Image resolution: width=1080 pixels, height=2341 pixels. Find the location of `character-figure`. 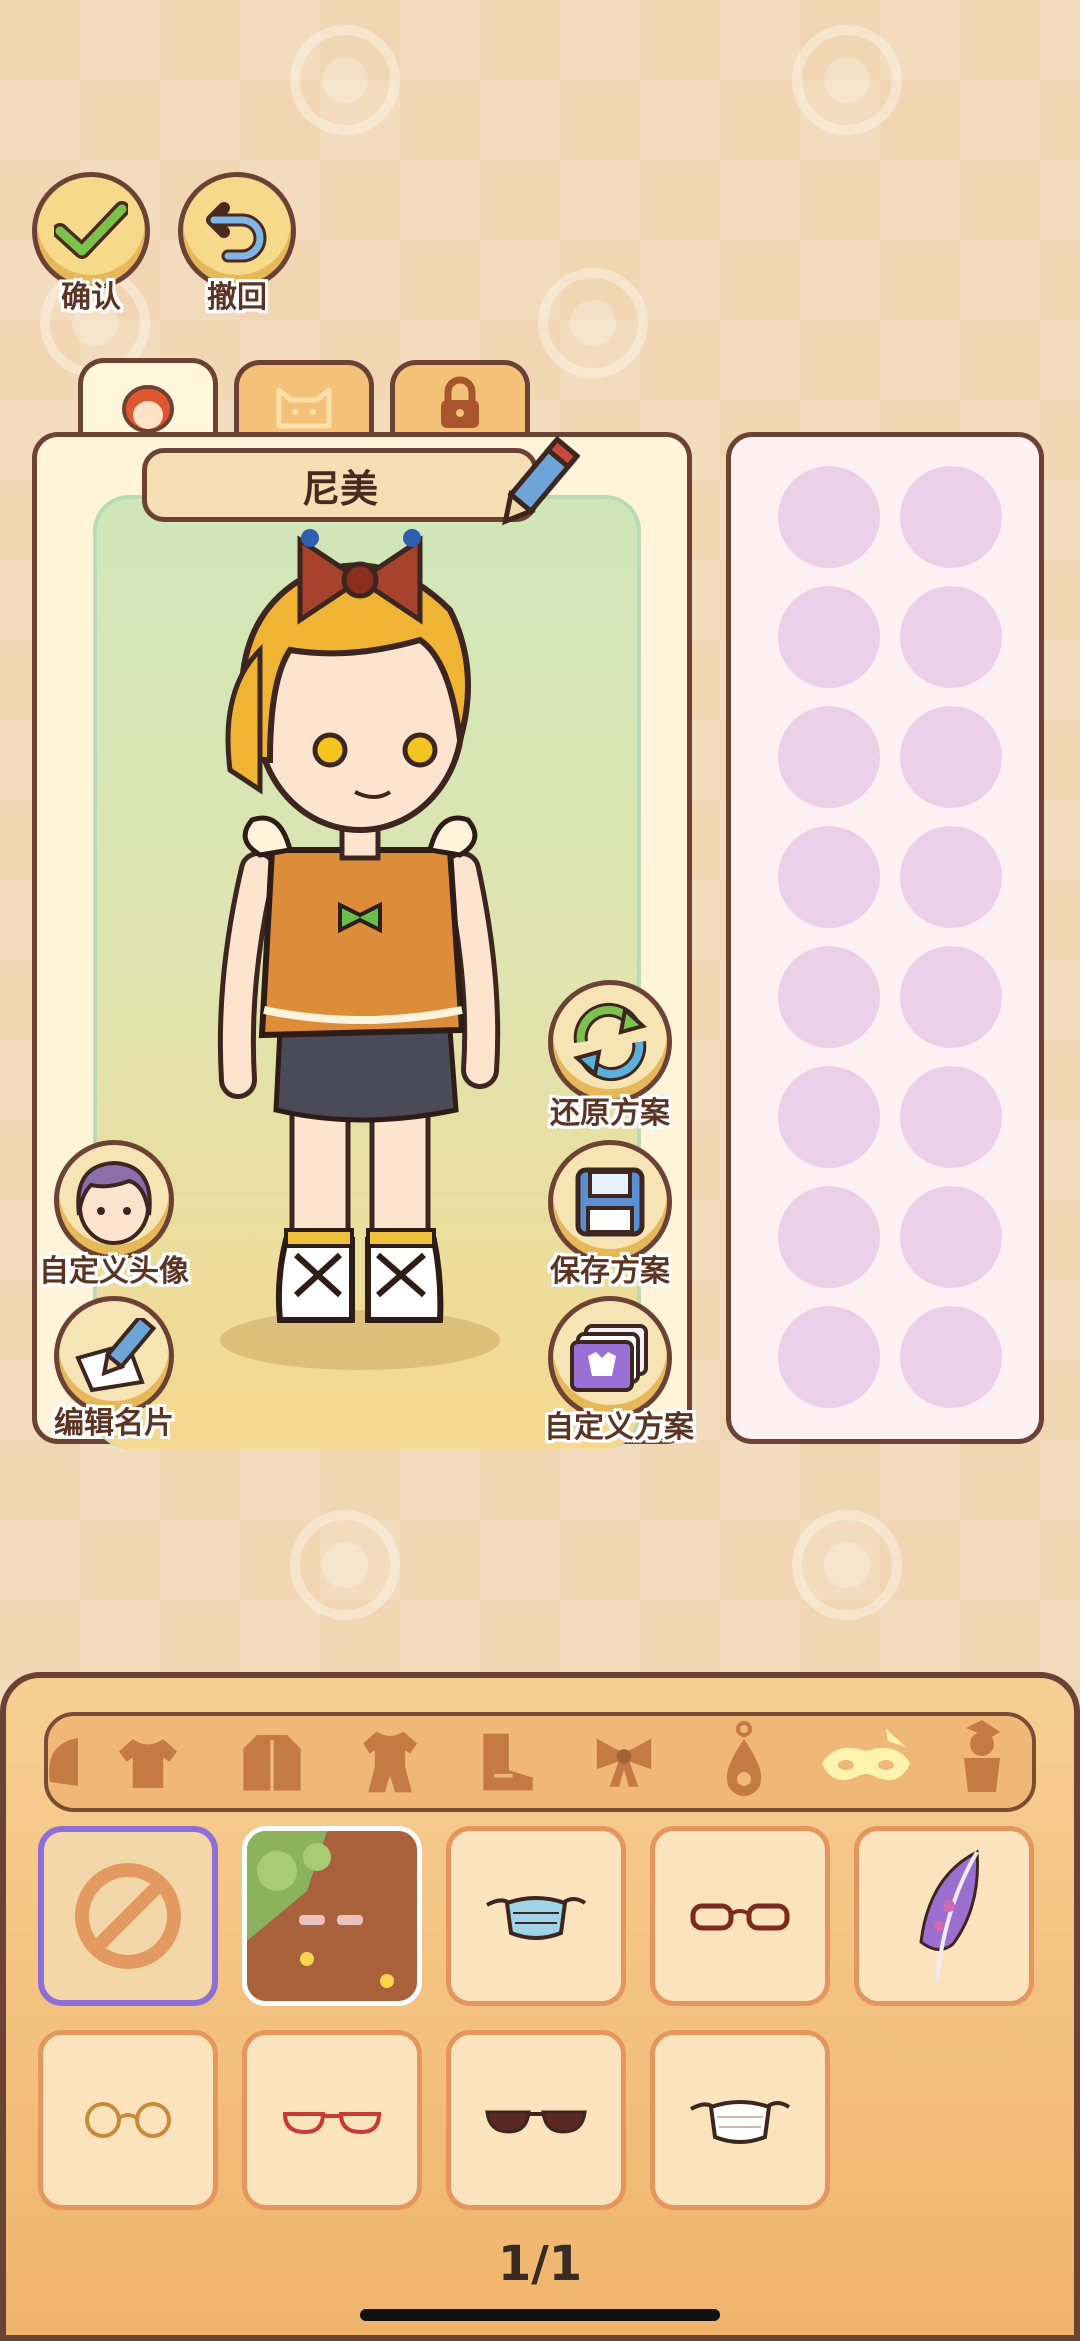

character-figure is located at coordinates (359, 949).